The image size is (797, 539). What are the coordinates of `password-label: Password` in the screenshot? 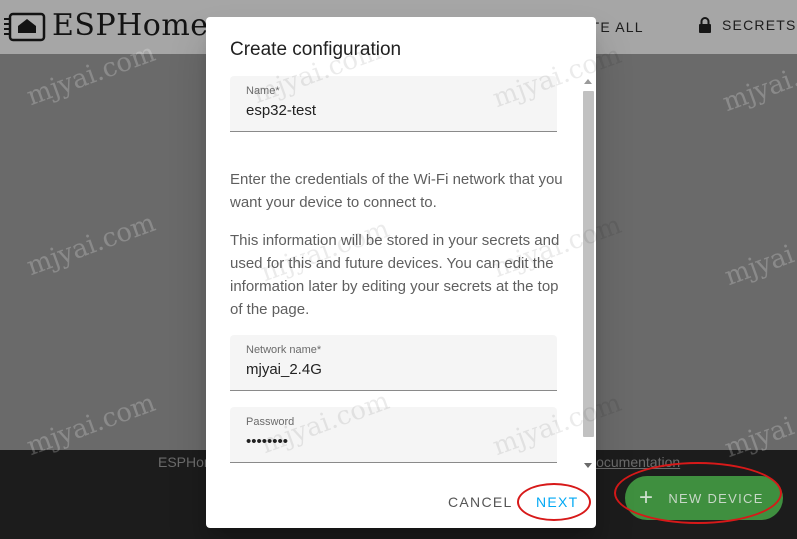 It's located at (270, 422).